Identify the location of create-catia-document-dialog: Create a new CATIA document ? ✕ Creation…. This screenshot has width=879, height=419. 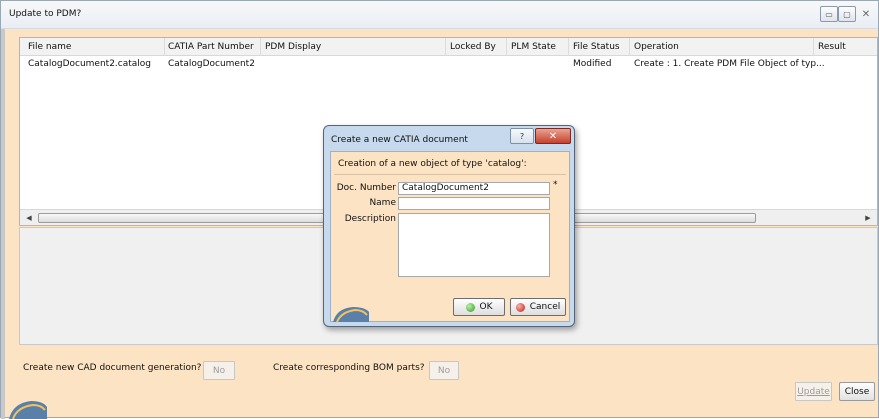
(449, 226).